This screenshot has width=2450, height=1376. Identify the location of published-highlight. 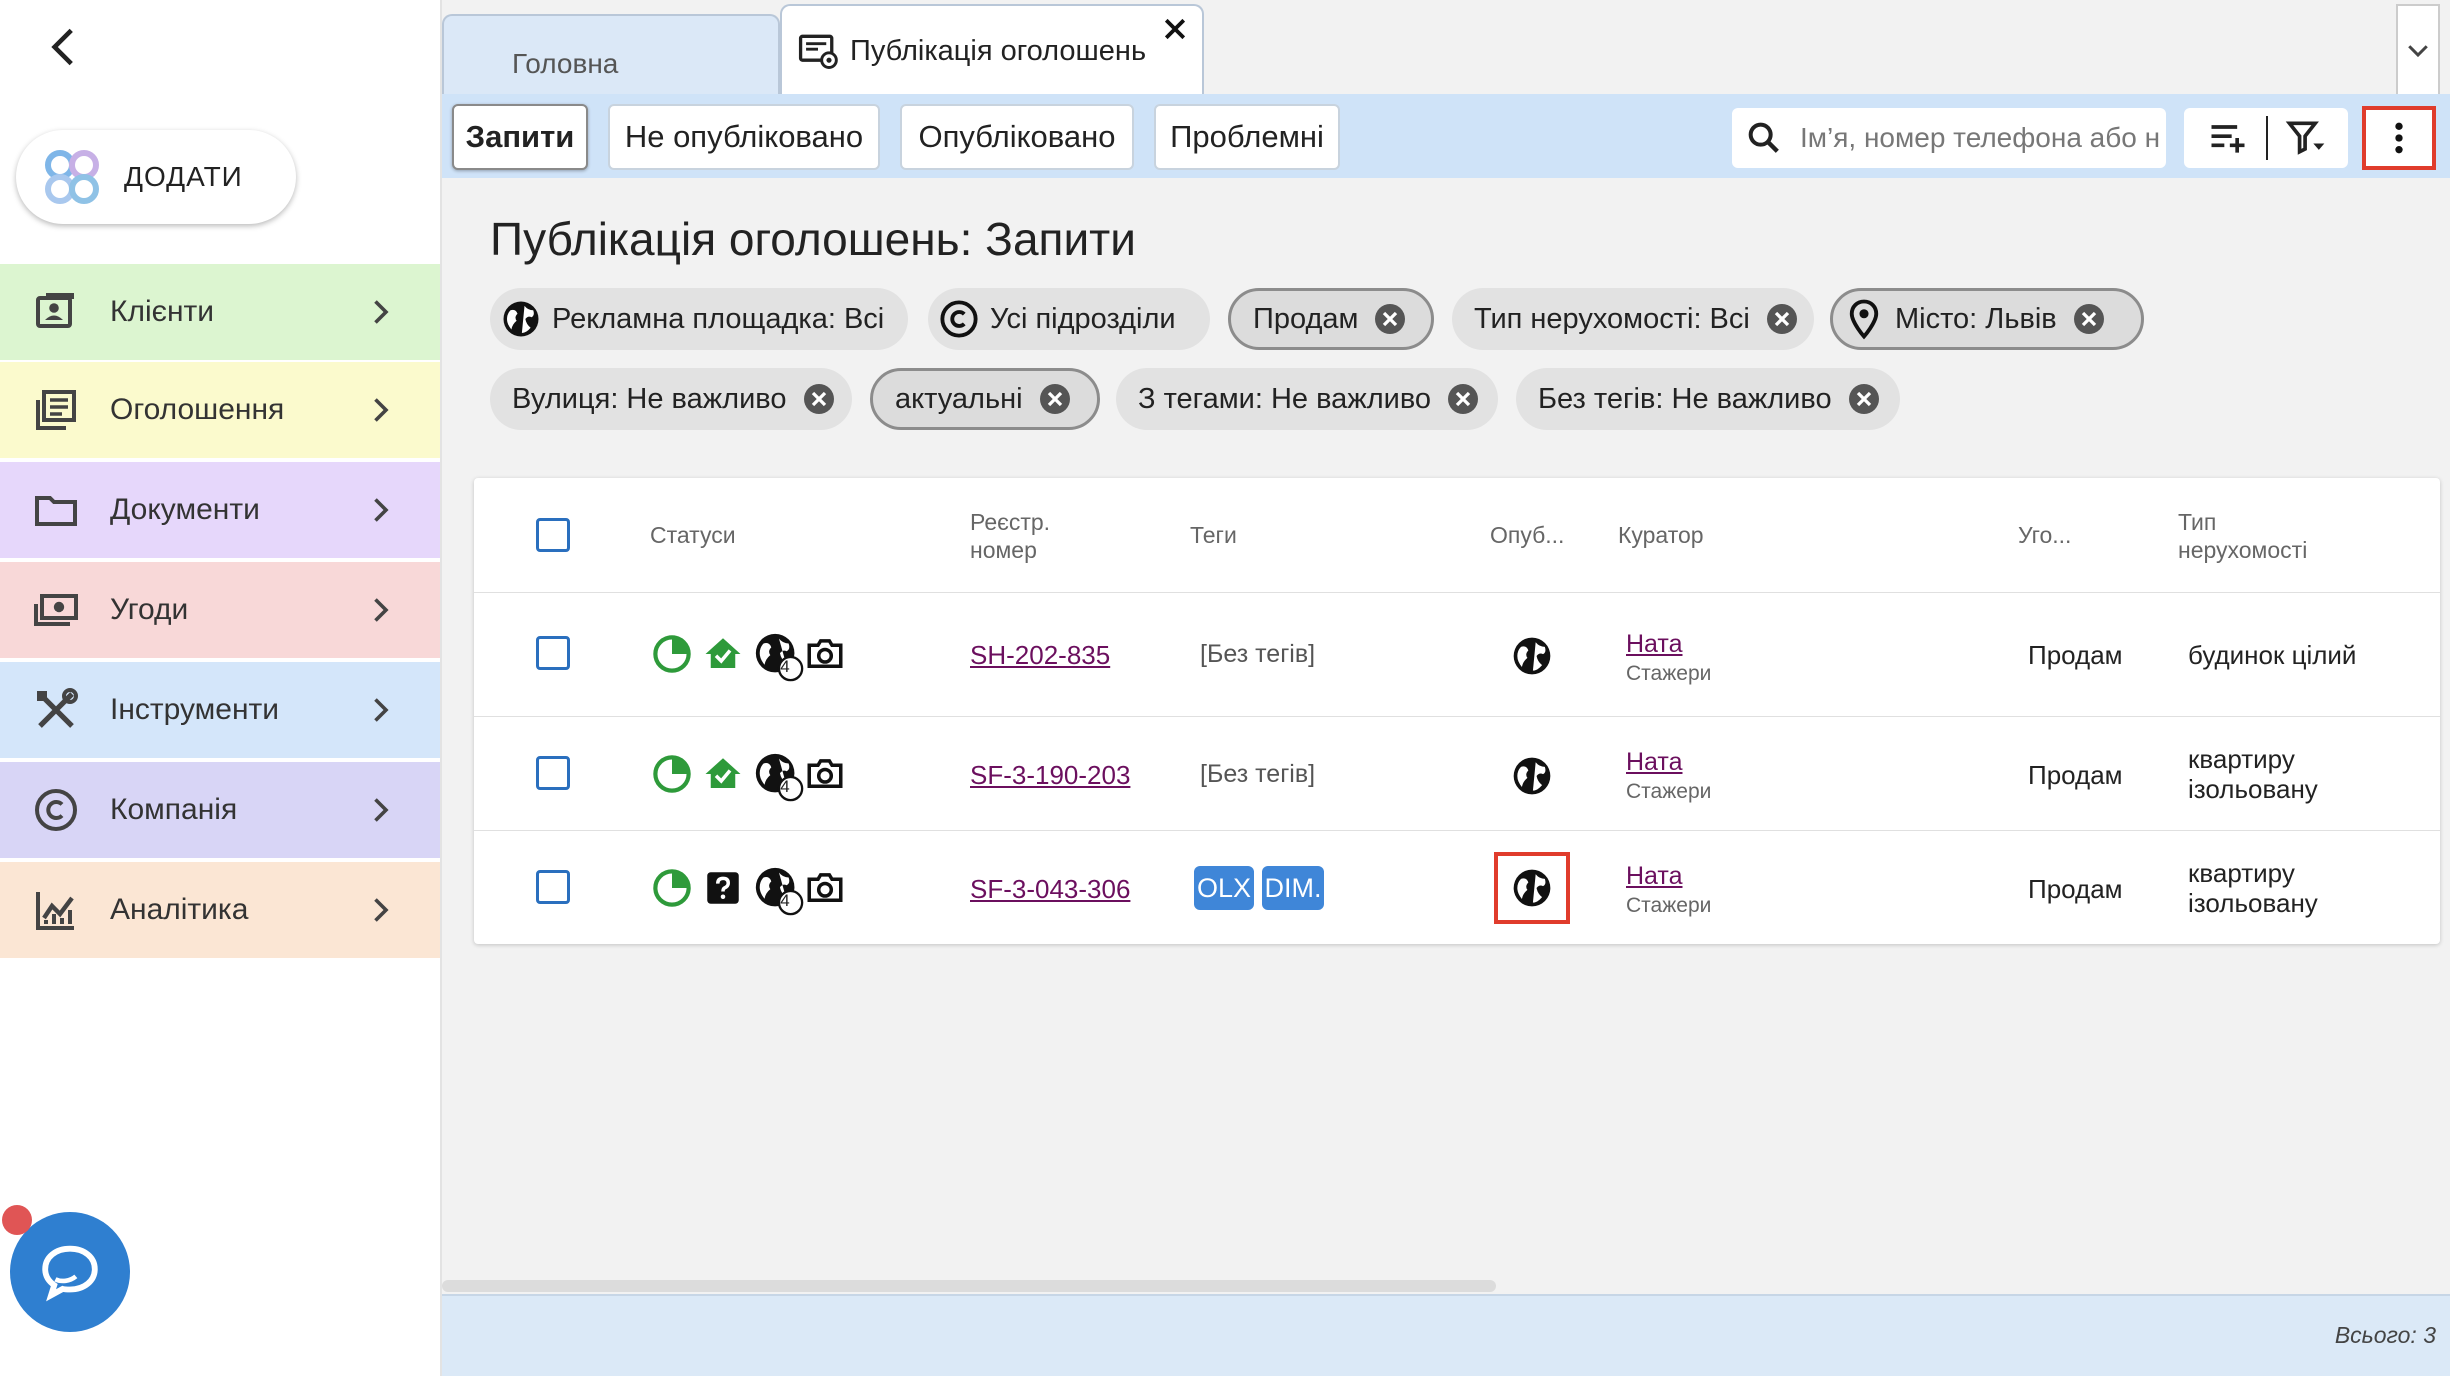
(1532, 888).